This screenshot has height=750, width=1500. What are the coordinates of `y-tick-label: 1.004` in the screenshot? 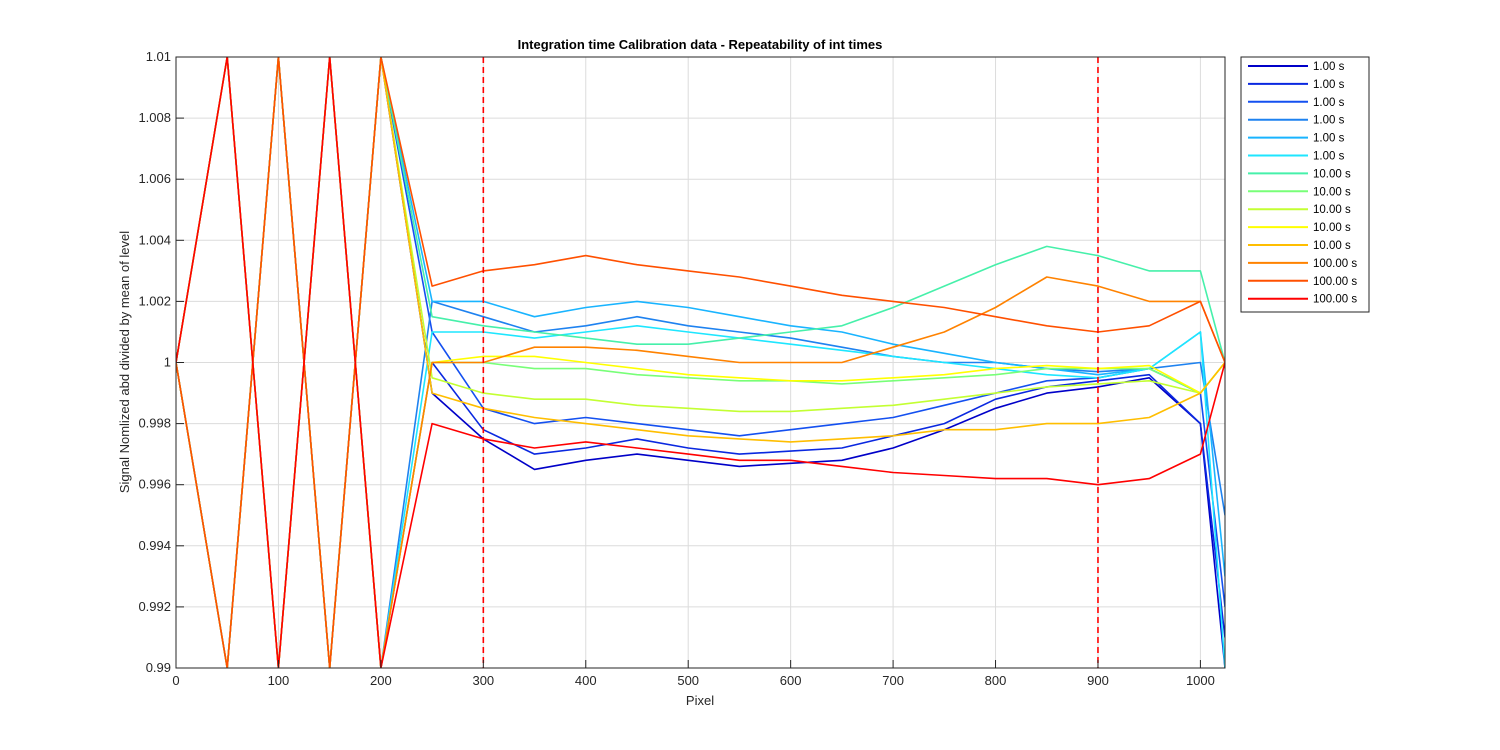 It's located at (154, 239).